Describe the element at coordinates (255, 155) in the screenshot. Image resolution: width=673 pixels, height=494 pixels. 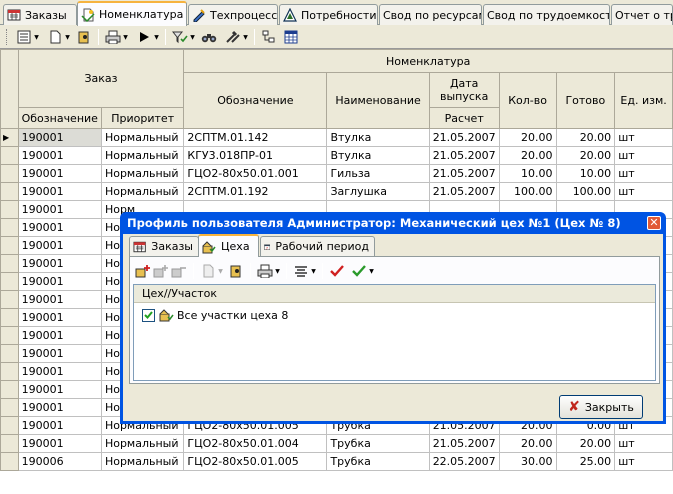
I see `cell-designation: КГУ3.018ПР-01` at that location.